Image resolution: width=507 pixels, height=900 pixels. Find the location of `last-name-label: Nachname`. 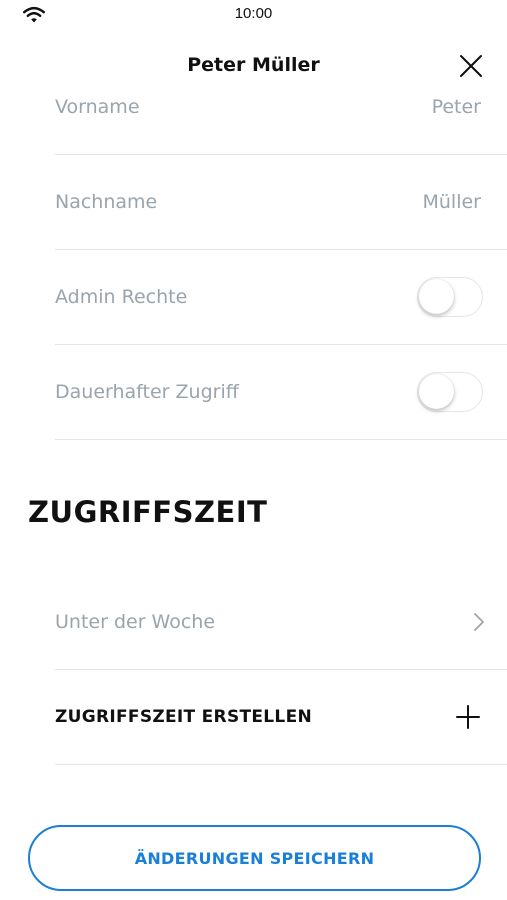

last-name-label: Nachname is located at coordinates (106, 202).